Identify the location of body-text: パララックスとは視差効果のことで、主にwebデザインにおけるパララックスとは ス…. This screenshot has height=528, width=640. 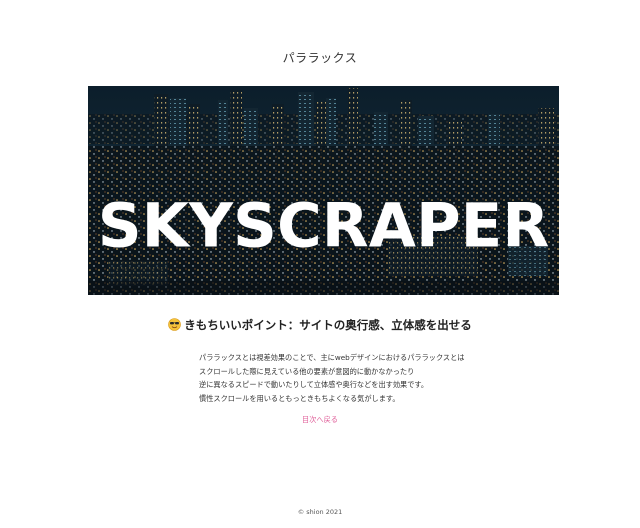
(349, 378).